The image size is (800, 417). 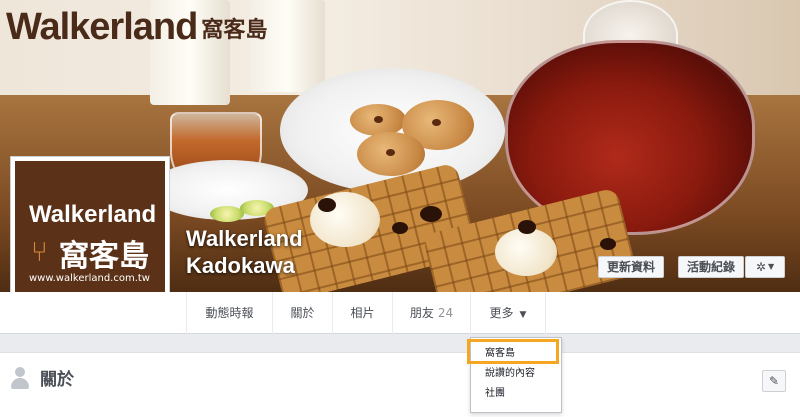 I want to click on settings-button: ✲ ▼, so click(x=765, y=267).